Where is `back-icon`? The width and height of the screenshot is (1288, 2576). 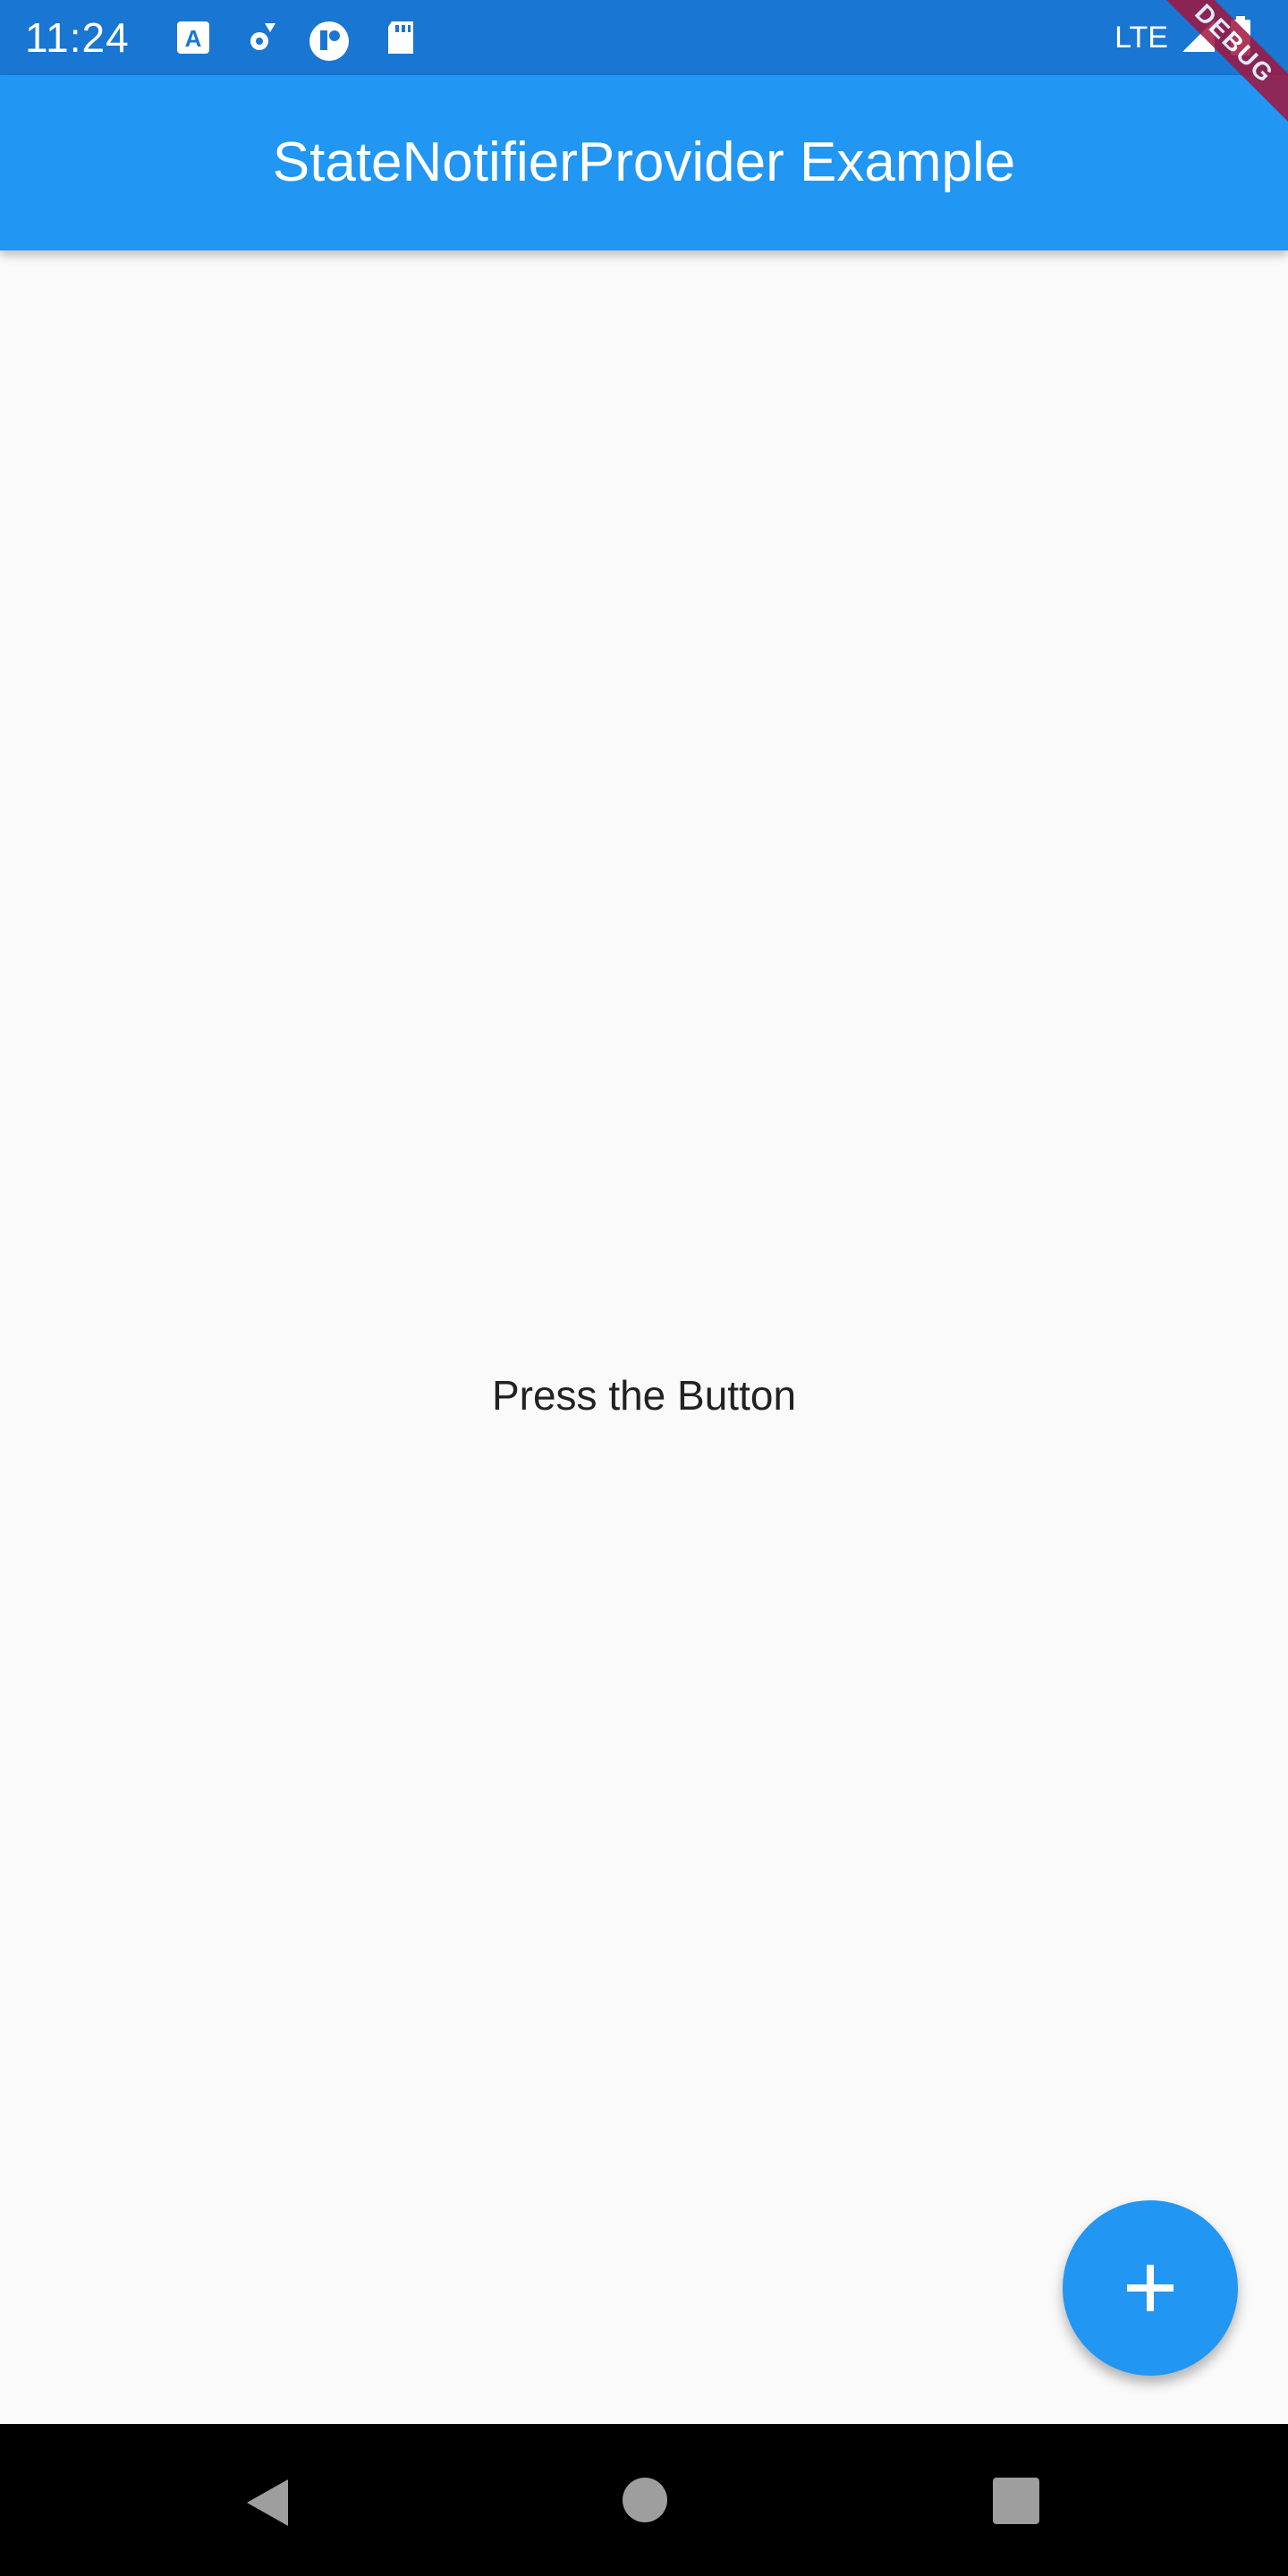
back-icon is located at coordinates (268, 2505).